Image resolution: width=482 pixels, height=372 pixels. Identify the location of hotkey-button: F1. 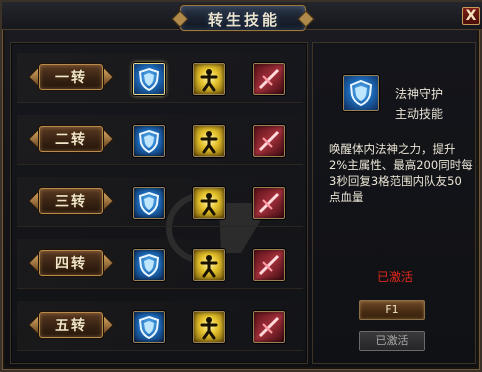
(392, 310).